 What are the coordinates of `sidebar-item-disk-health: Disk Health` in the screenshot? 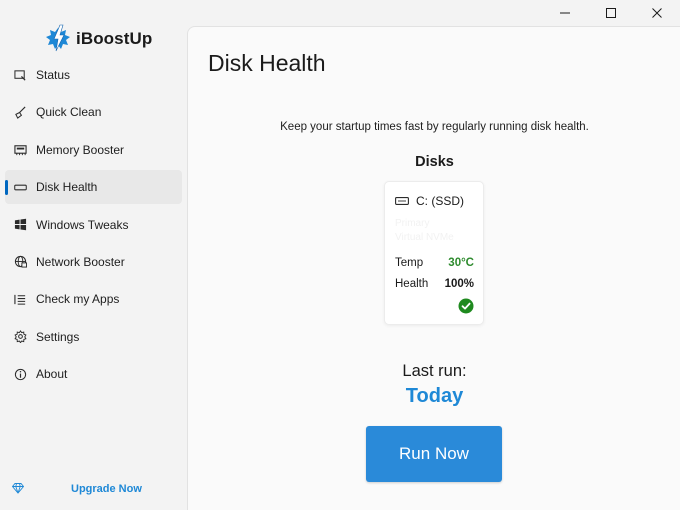 It's located at (93, 187).